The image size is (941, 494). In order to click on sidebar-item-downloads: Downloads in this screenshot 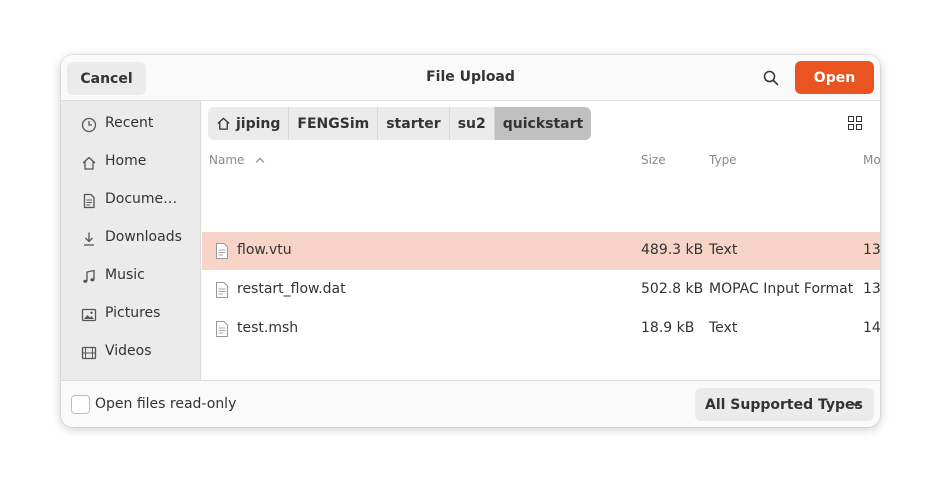, I will do `click(130, 238)`.